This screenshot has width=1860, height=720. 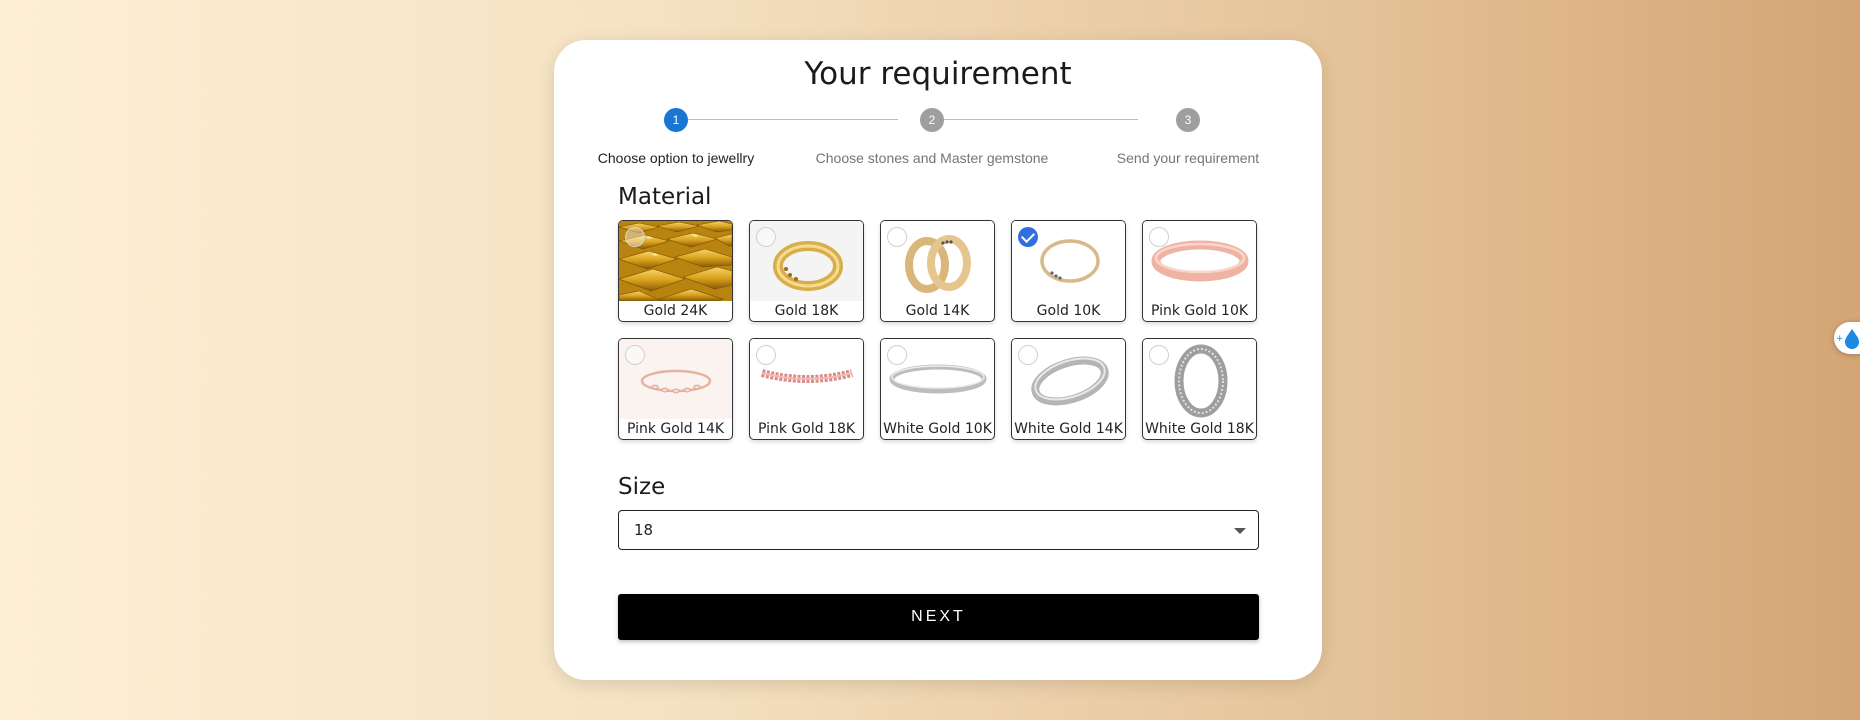 What do you see at coordinates (676, 158) in the screenshot?
I see `step-1-label: Choose option to jewellry` at bounding box center [676, 158].